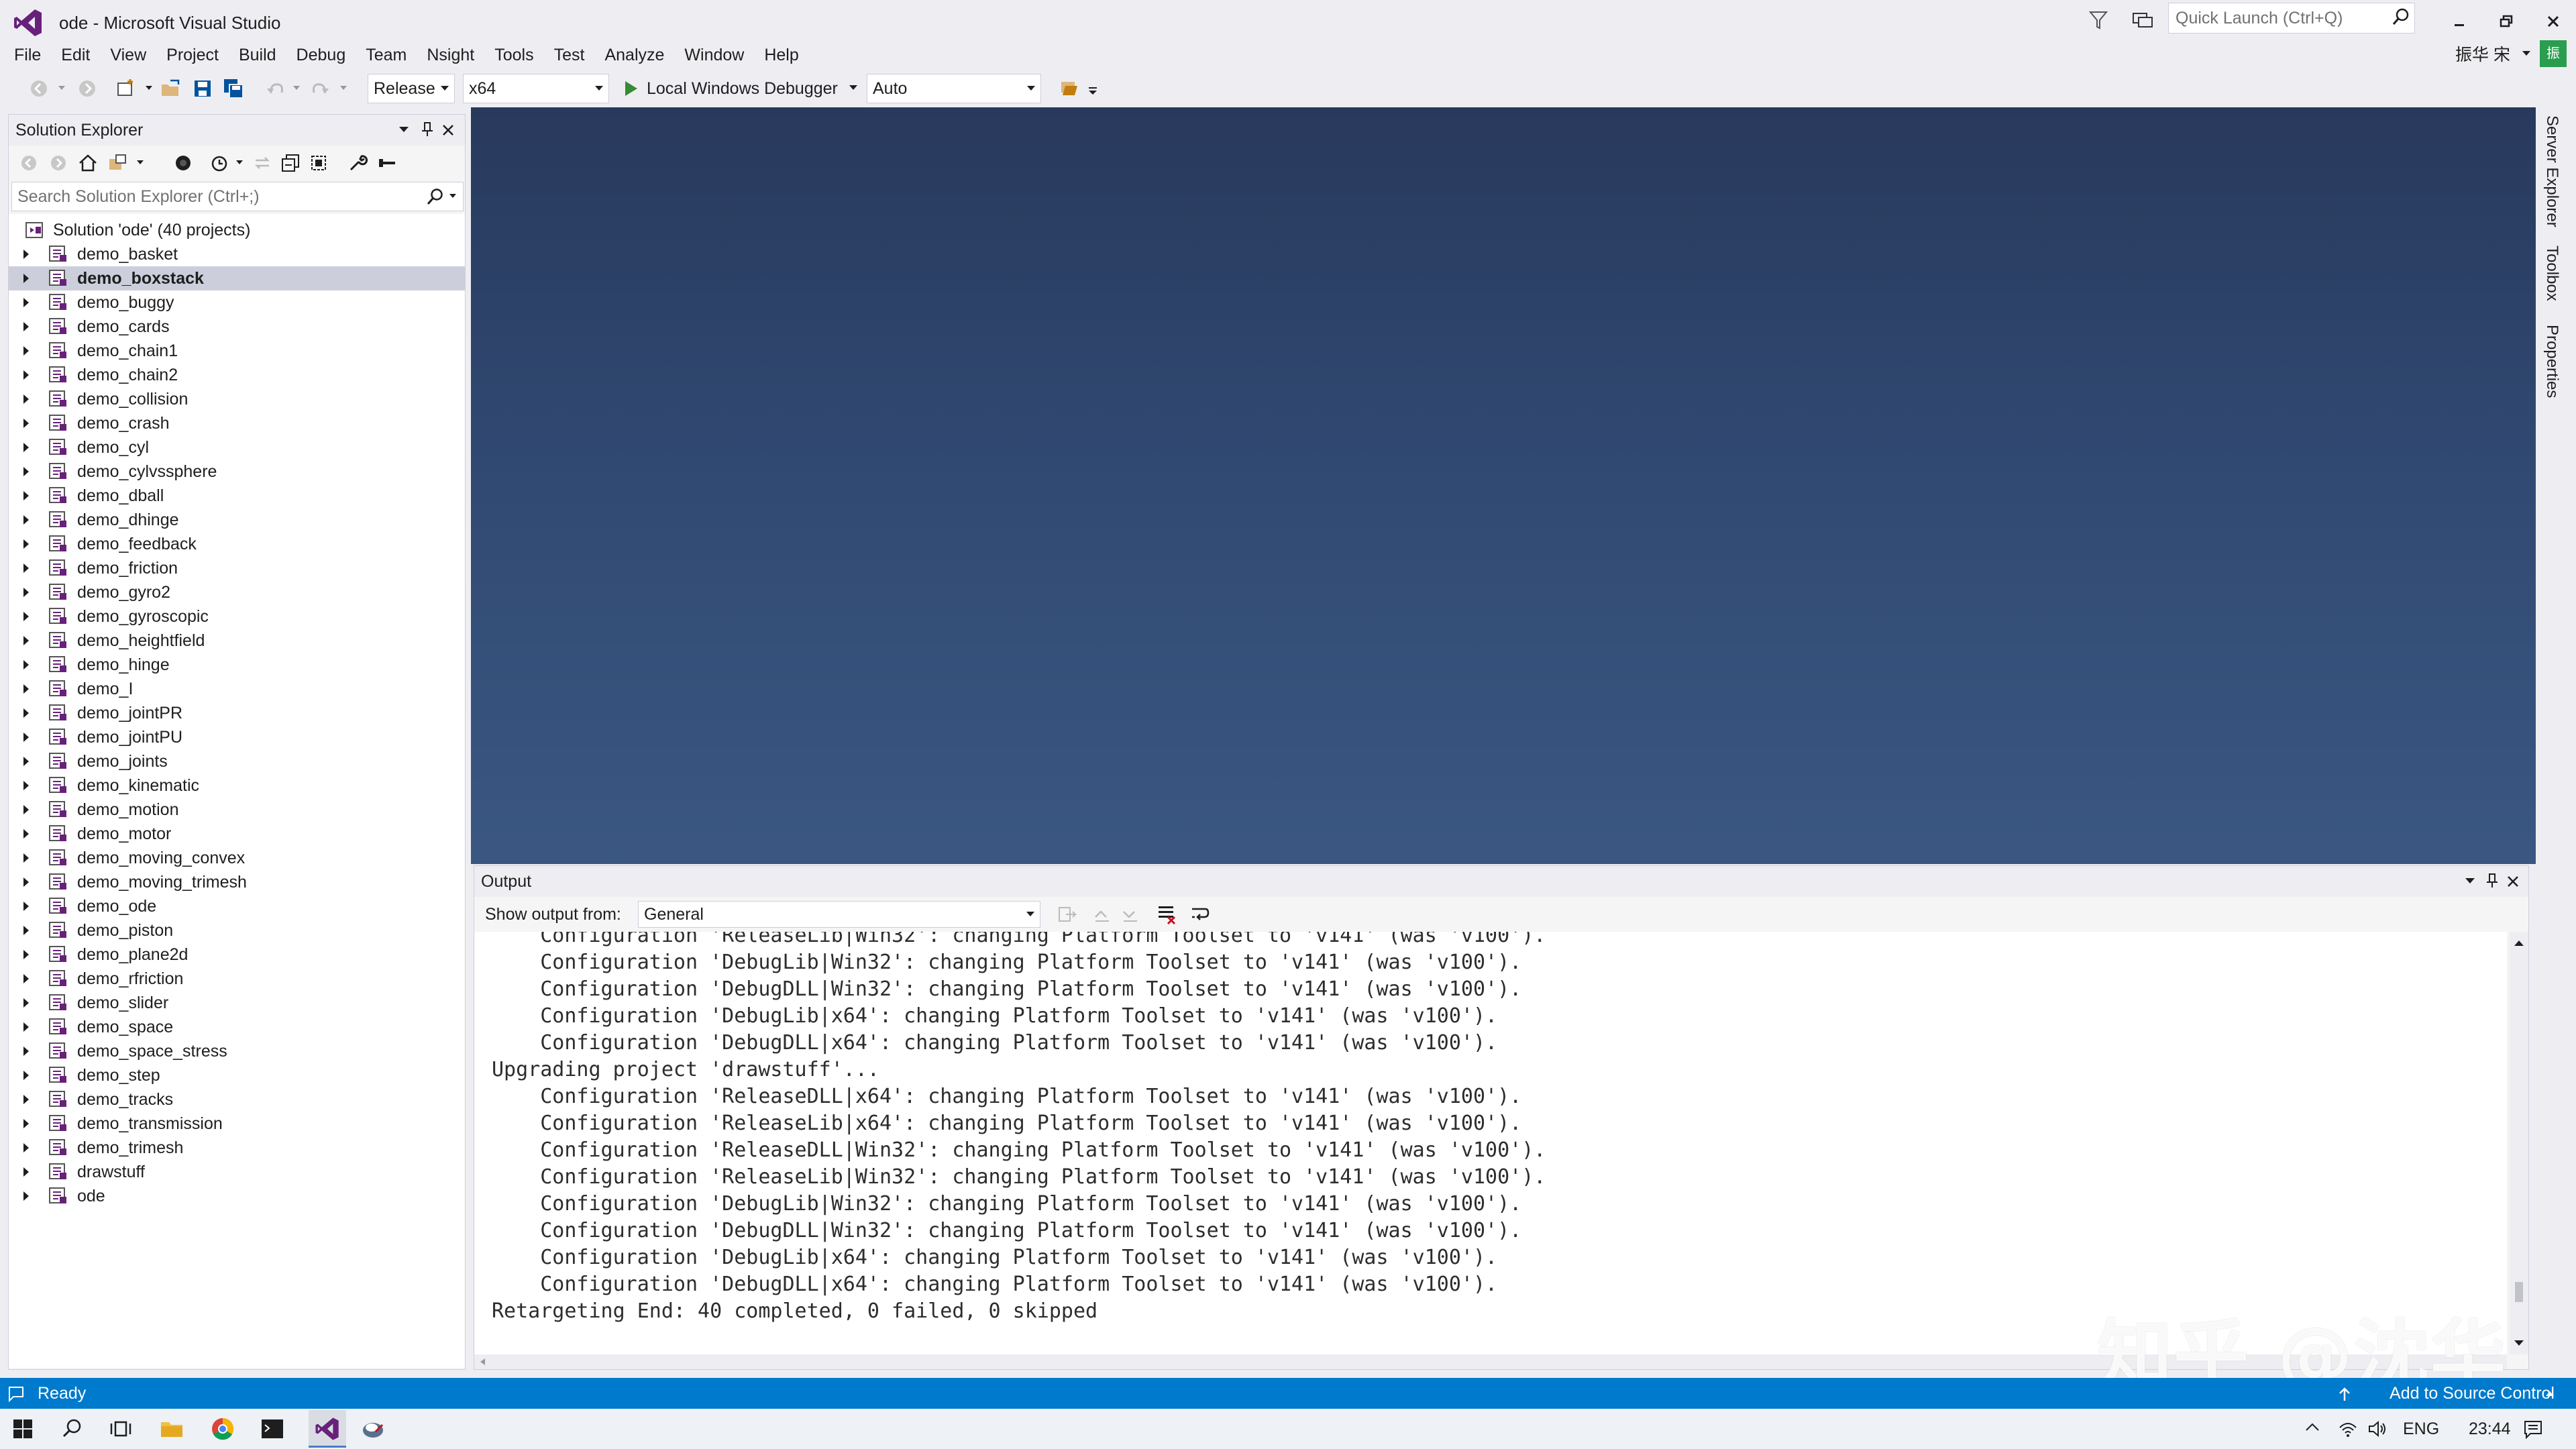  Describe the element at coordinates (318, 163) in the screenshot. I see `show-all-files-icon` at that location.